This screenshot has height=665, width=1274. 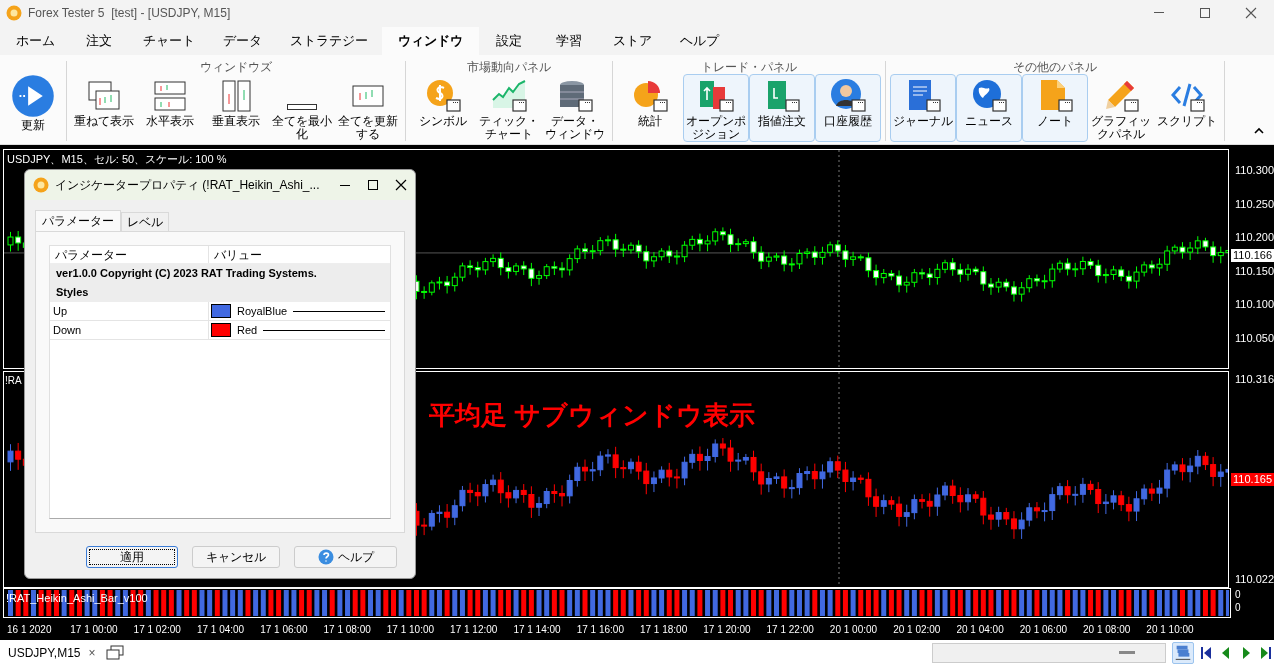 I want to click on price-label: 110.316, so click(x=1254, y=379).